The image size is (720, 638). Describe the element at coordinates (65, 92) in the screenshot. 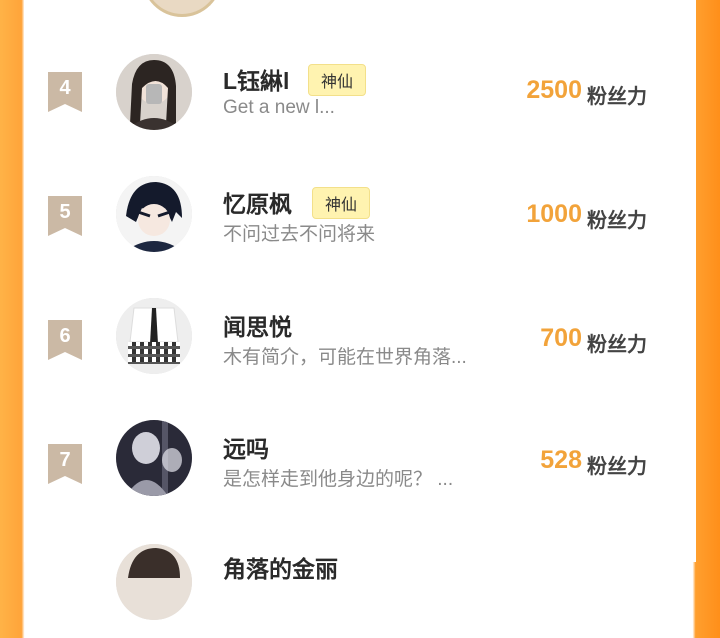

I see `rank-badge: 4` at that location.